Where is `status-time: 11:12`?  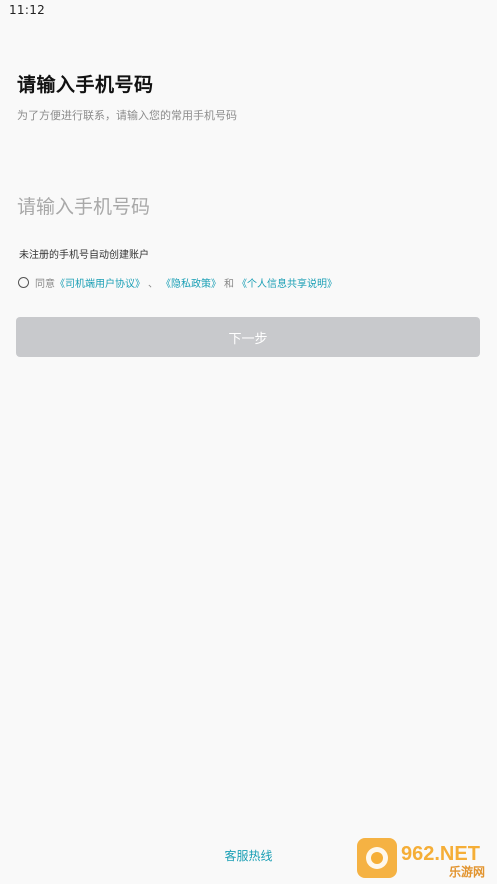 status-time: 11:12 is located at coordinates (27, 10).